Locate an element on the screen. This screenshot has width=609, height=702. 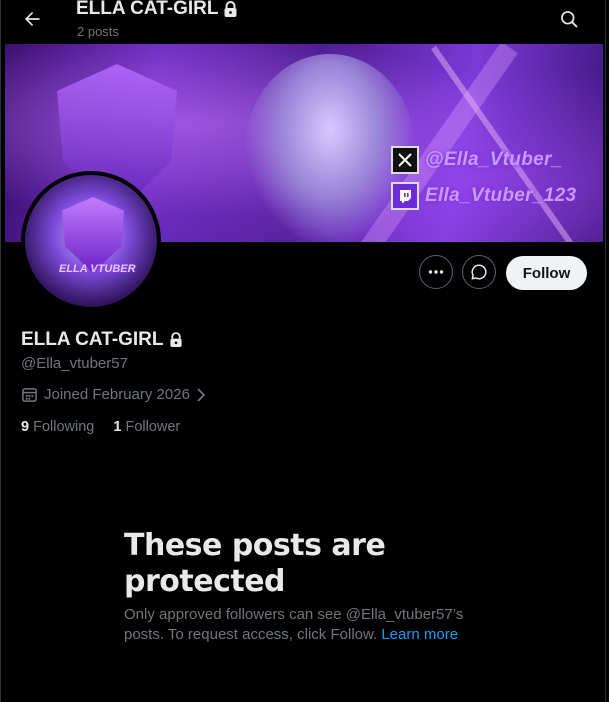
following-link: 9 Following is located at coordinates (57, 427).